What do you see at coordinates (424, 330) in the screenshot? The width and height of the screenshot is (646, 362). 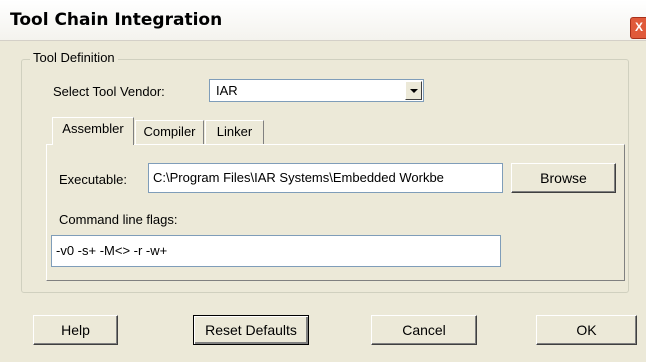 I see `cancel-button: Cancel` at bounding box center [424, 330].